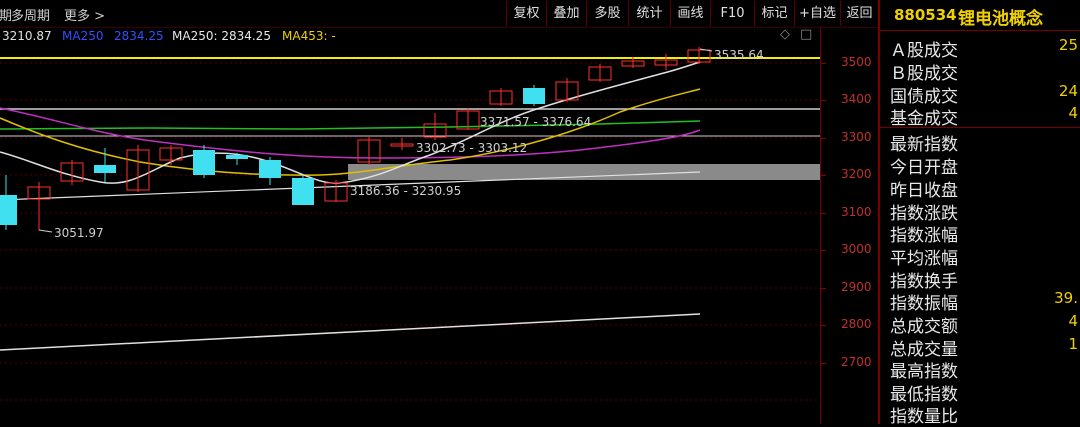 This screenshot has width=1080, height=427. I want to click on panel-divider, so click(980, 127).